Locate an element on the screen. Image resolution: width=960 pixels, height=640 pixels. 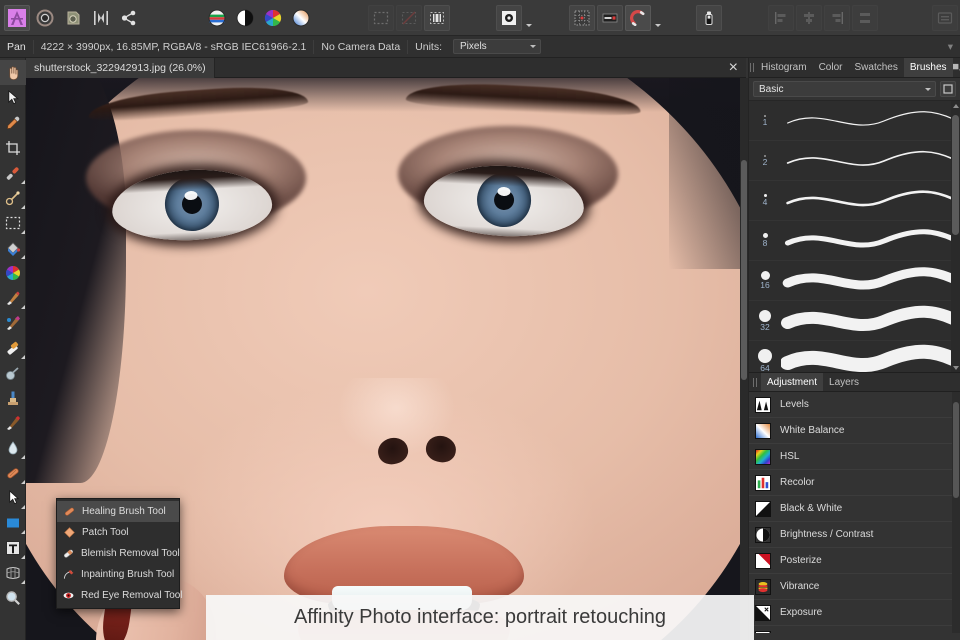
adjustment-row: HSL is located at coordinates (854, 457).